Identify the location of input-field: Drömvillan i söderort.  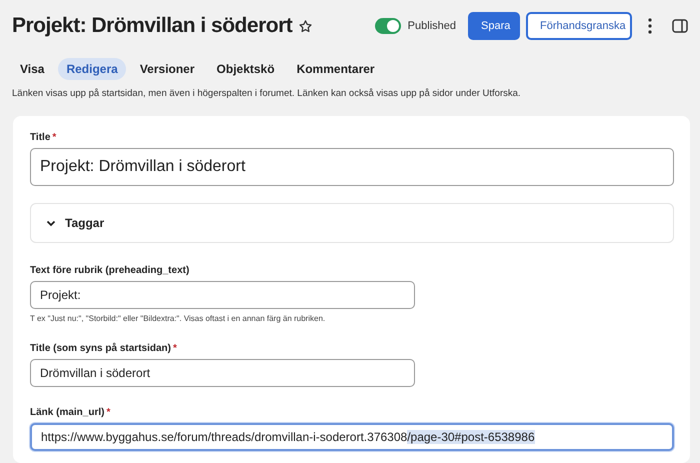
(222, 373).